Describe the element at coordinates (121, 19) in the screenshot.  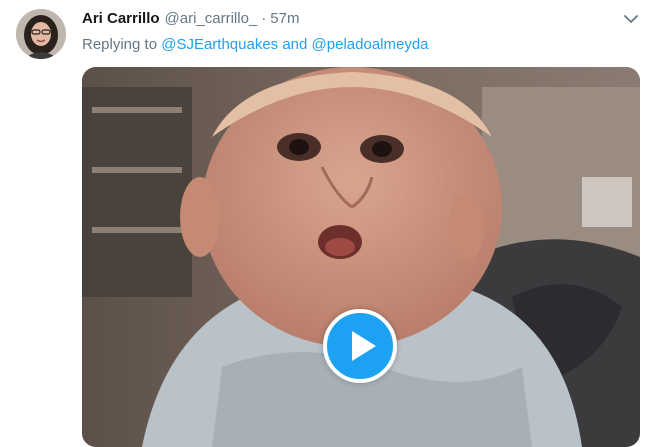
I see `author-name: Ari Carrillo` at that location.